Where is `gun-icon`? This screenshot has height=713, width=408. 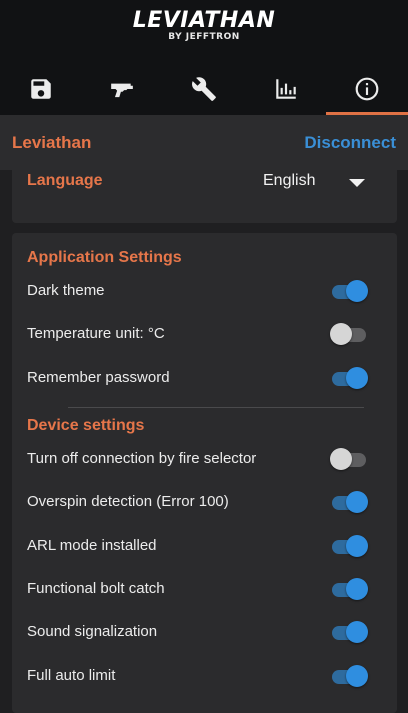
gun-icon is located at coordinates (122, 90).